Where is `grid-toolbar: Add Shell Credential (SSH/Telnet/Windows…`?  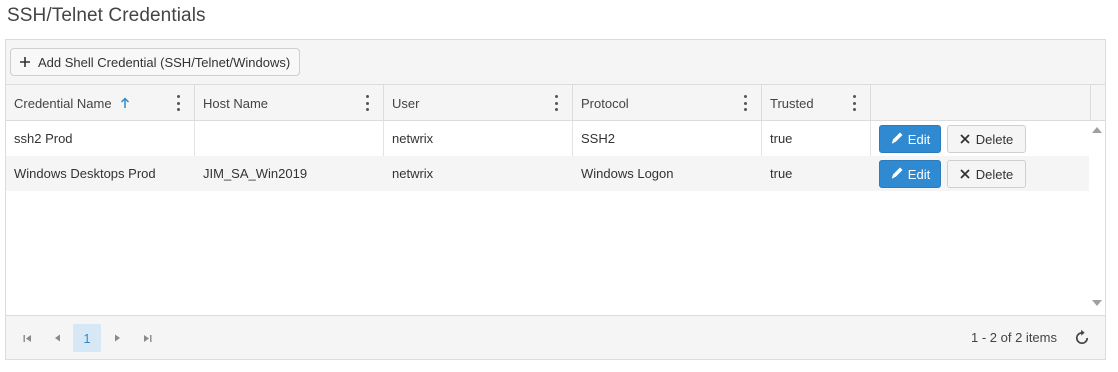
grid-toolbar: Add Shell Credential (SSH/Telnet/Windows… is located at coordinates (555, 62).